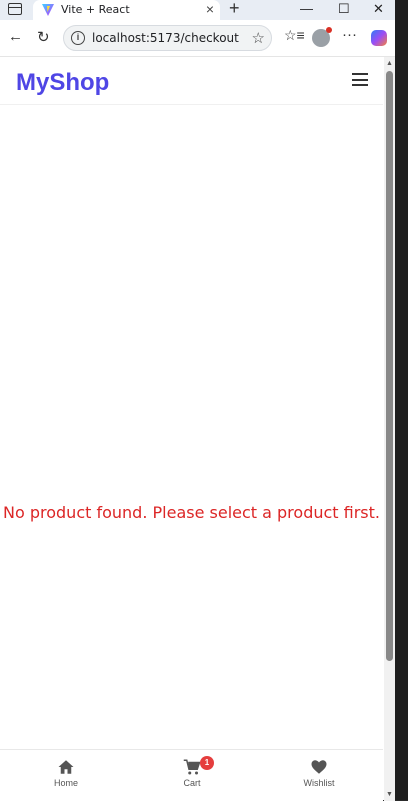 The image size is (408, 801). Describe the element at coordinates (389, 63) in the screenshot. I see `scroll-up-icon: ▲` at that location.